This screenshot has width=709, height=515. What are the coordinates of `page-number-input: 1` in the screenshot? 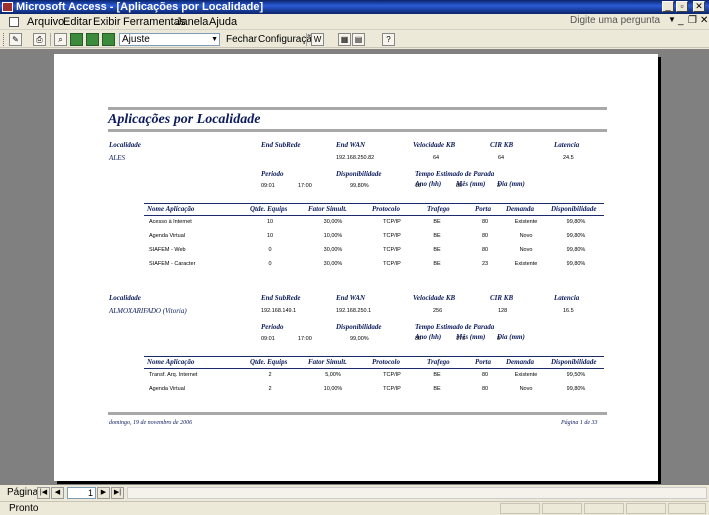 It's located at (81, 493).